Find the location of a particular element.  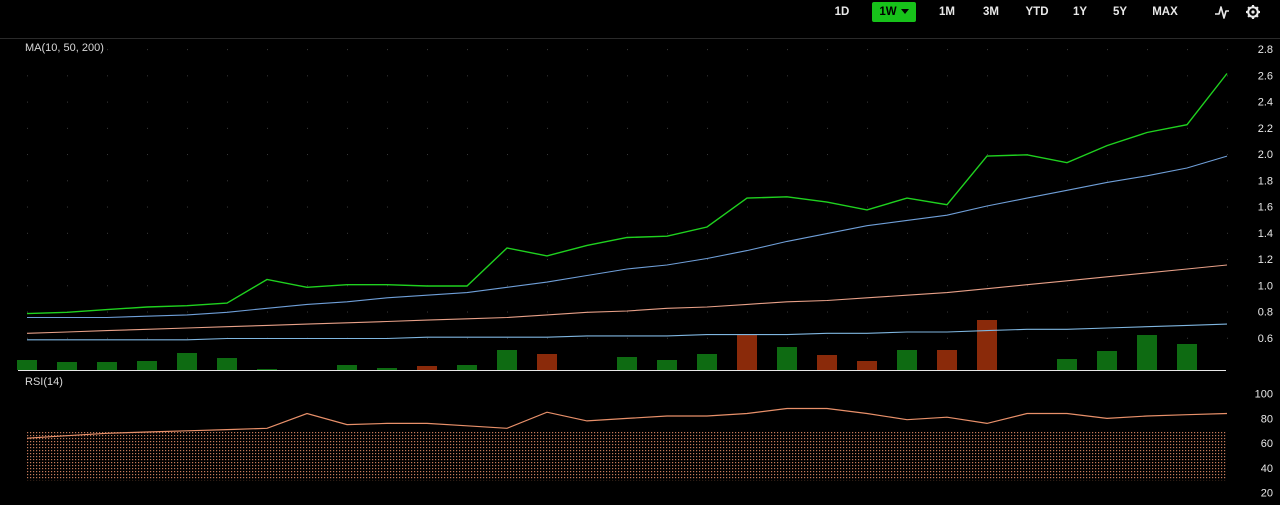

y-tick-label: 2.6 is located at coordinates (1265, 76).